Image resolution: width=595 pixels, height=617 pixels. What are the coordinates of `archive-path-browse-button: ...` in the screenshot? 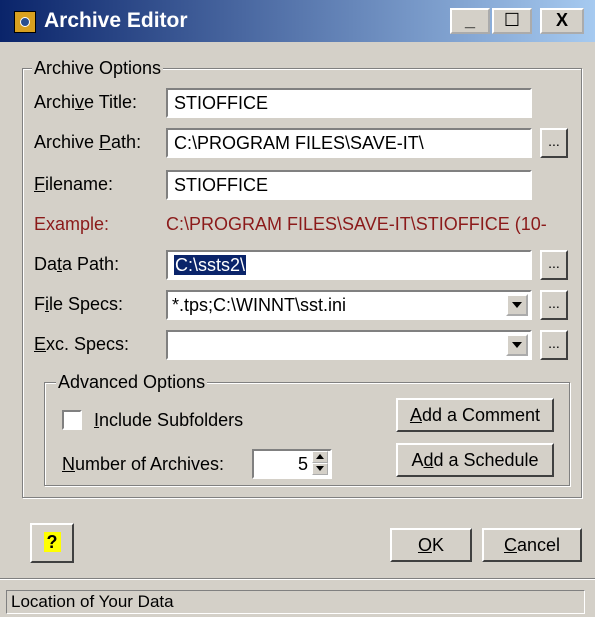 It's located at (554, 143).